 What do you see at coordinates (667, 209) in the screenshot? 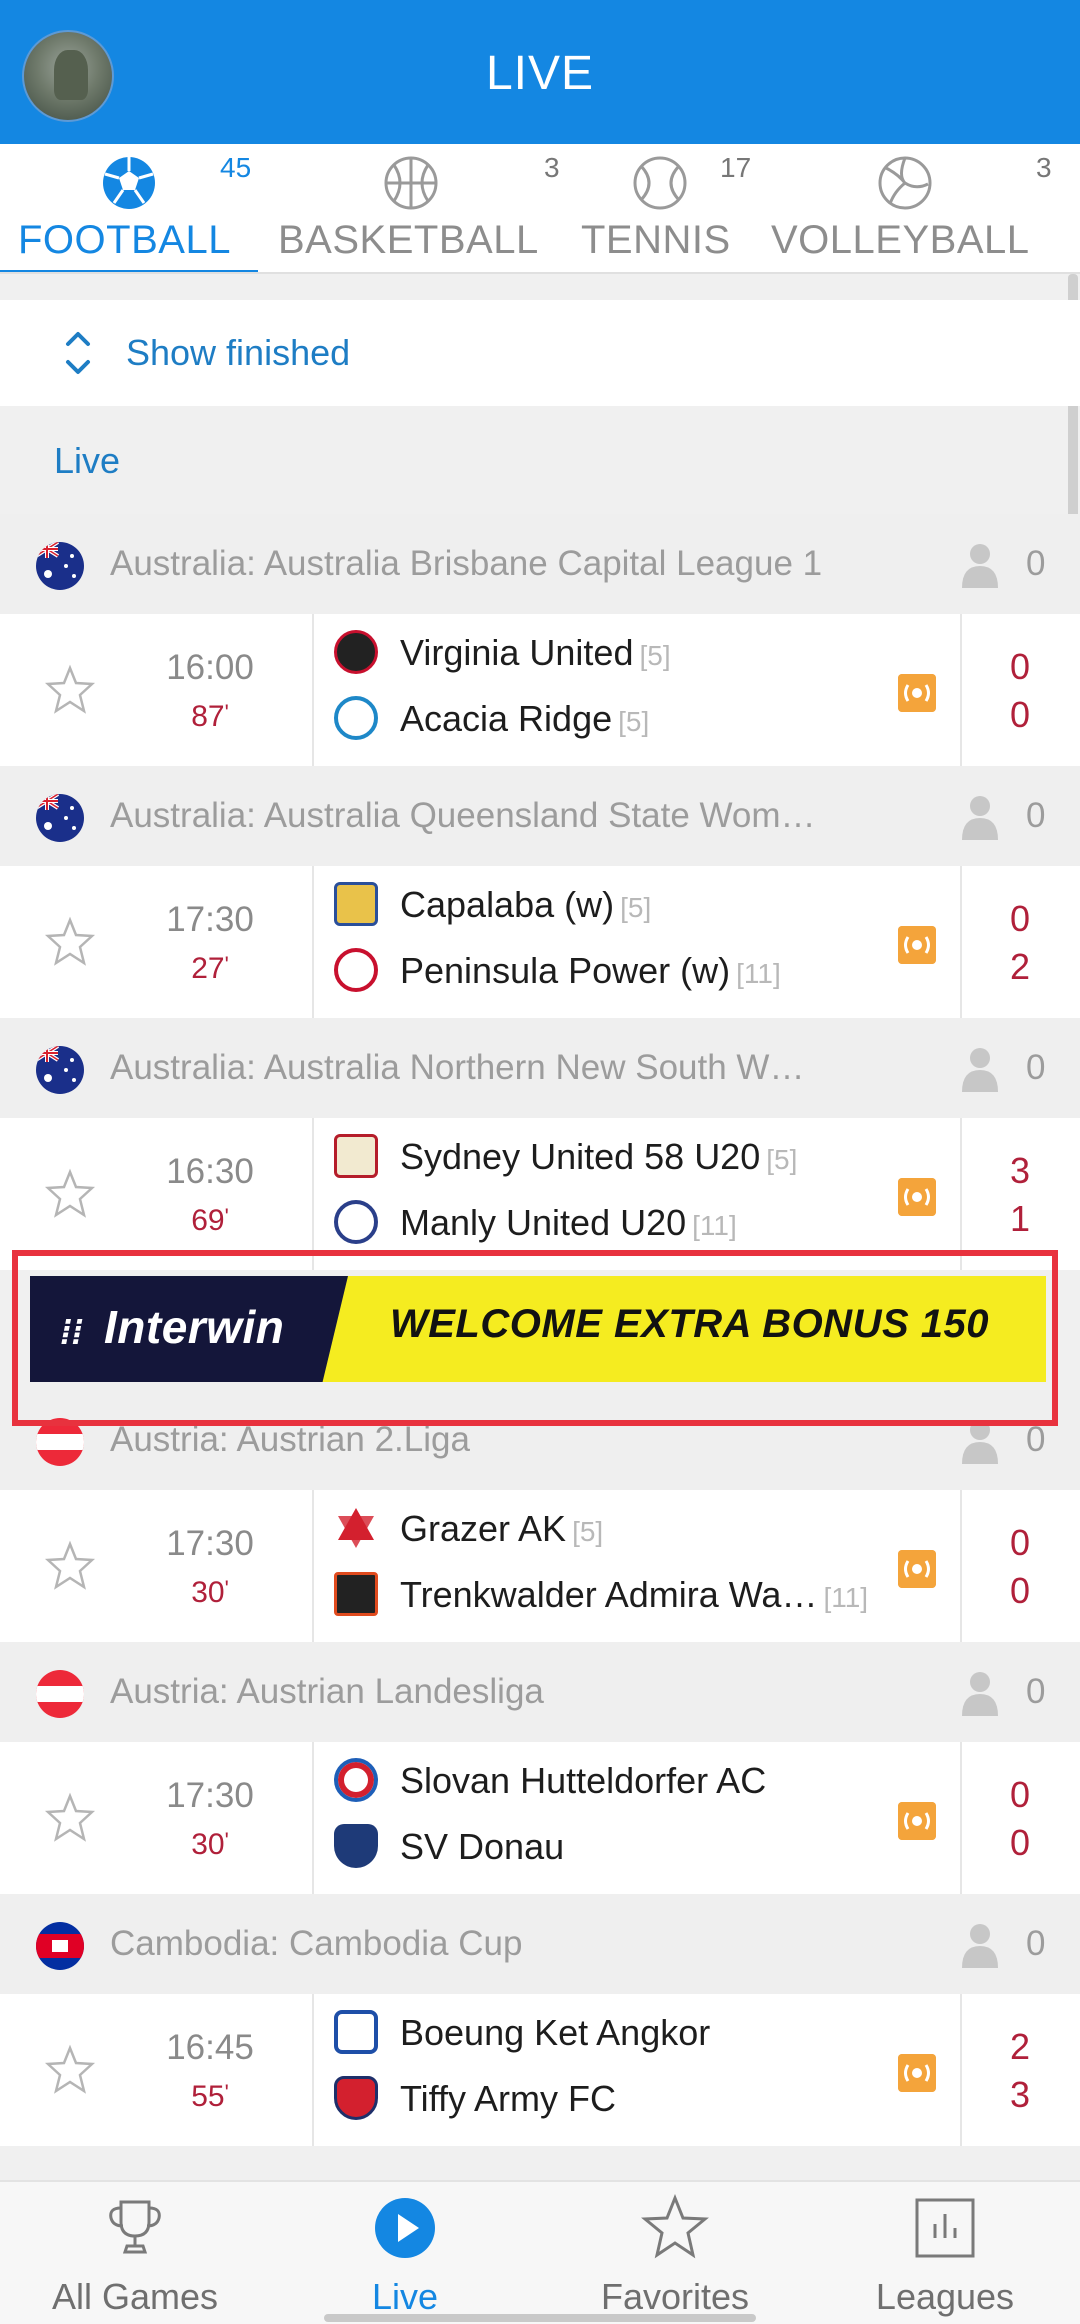
I see `tab-tennis: 17 TENNIS` at bounding box center [667, 209].